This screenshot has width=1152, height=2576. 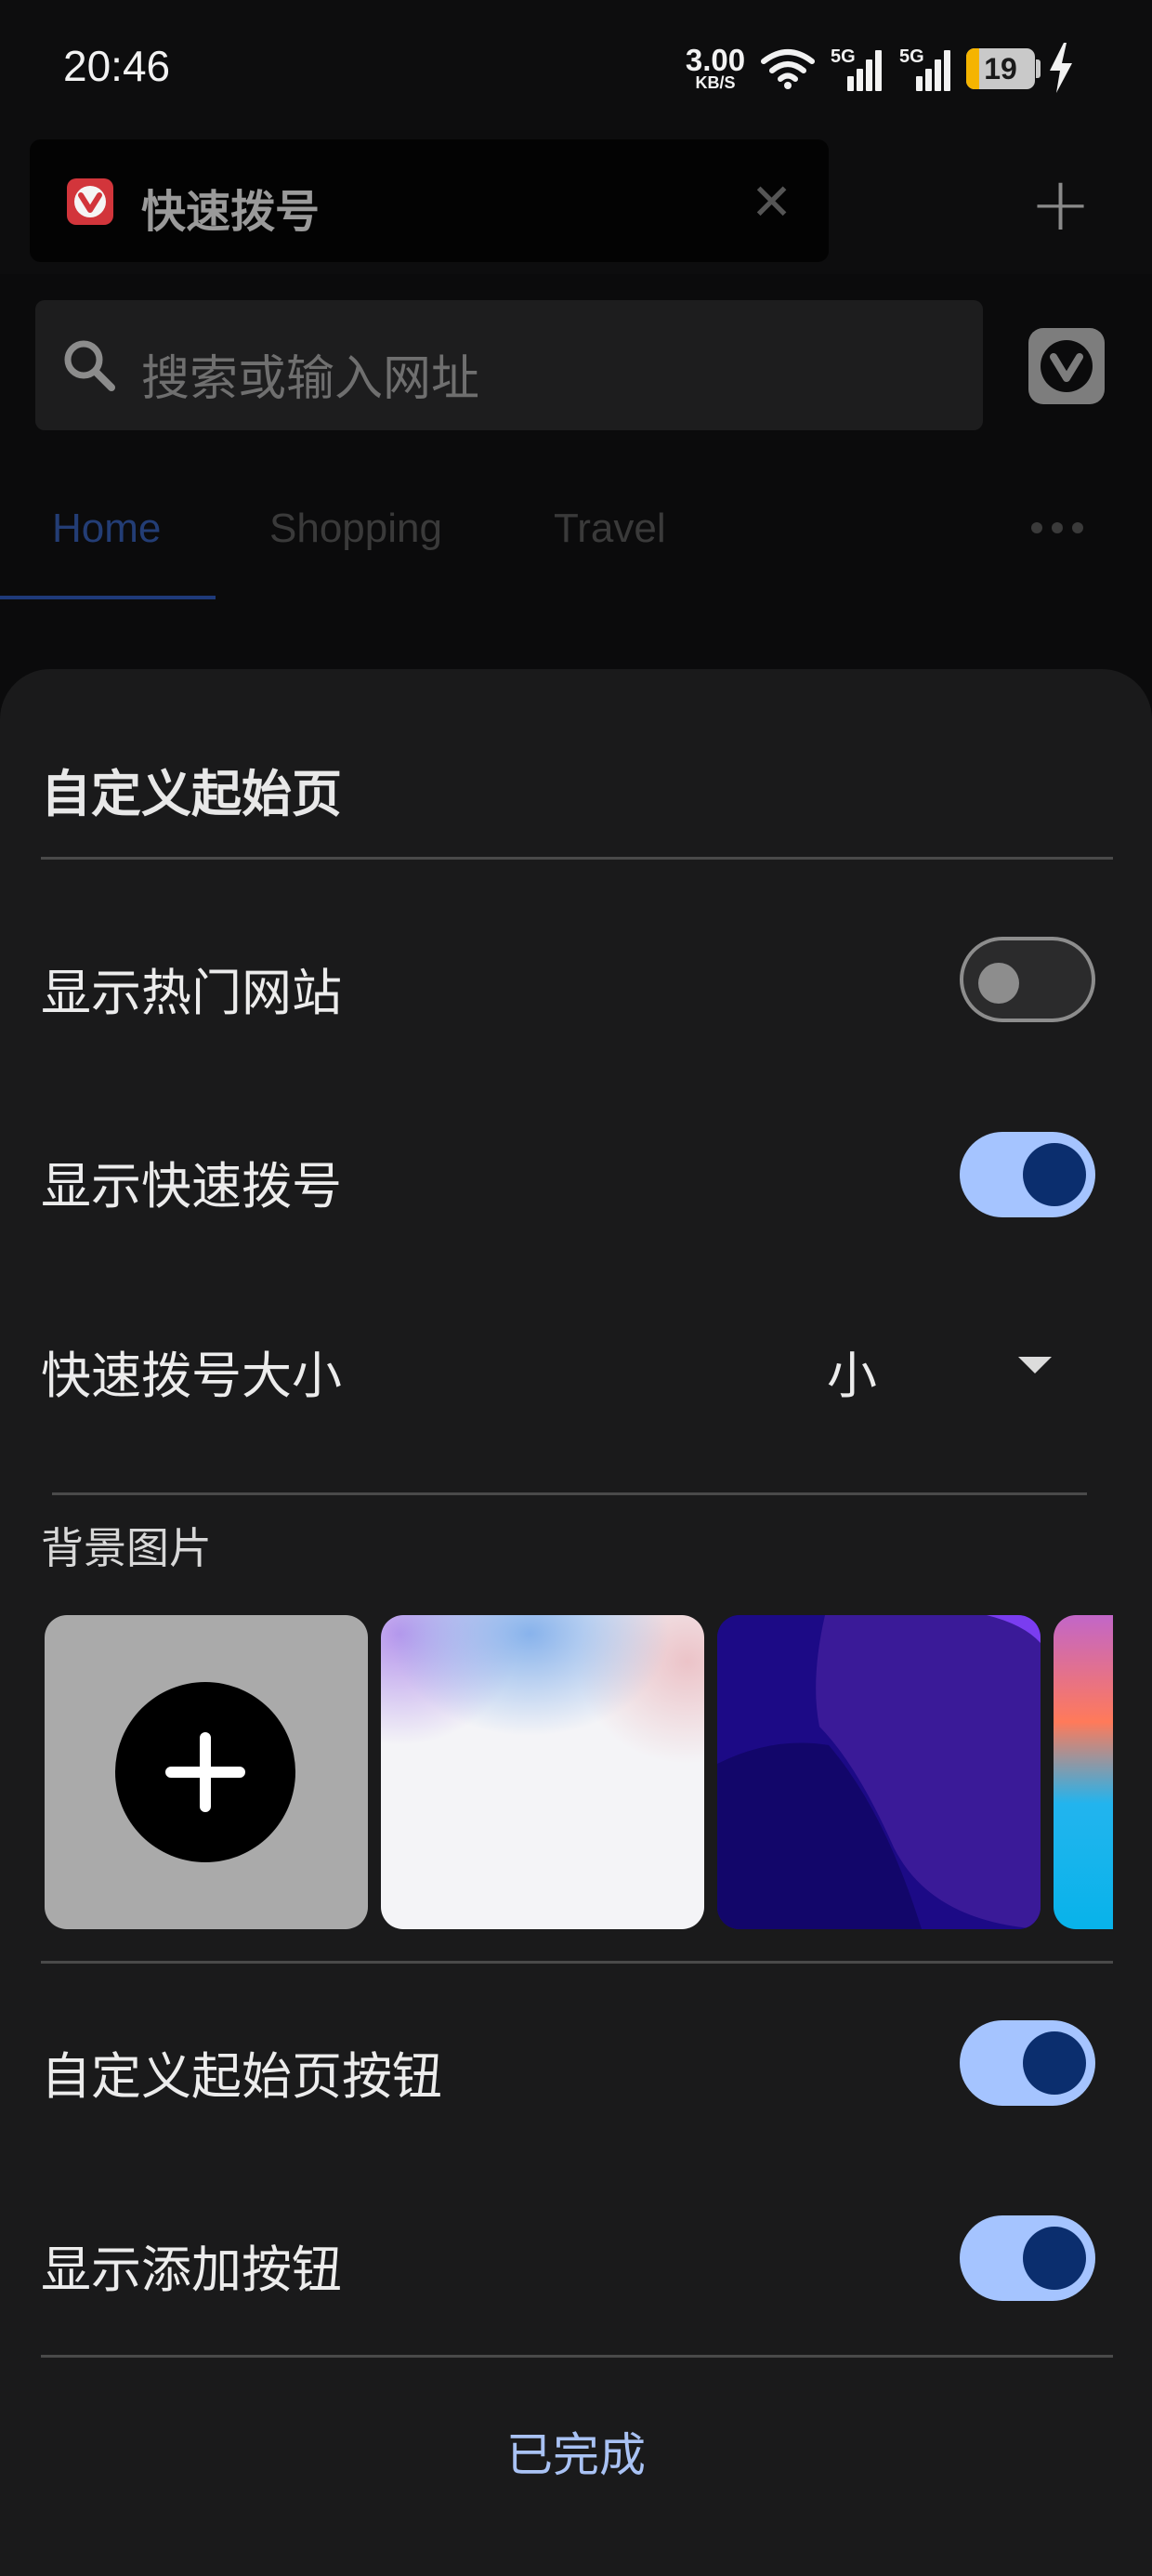 What do you see at coordinates (1035, 1365) in the screenshot?
I see `chevron-down-icon` at bounding box center [1035, 1365].